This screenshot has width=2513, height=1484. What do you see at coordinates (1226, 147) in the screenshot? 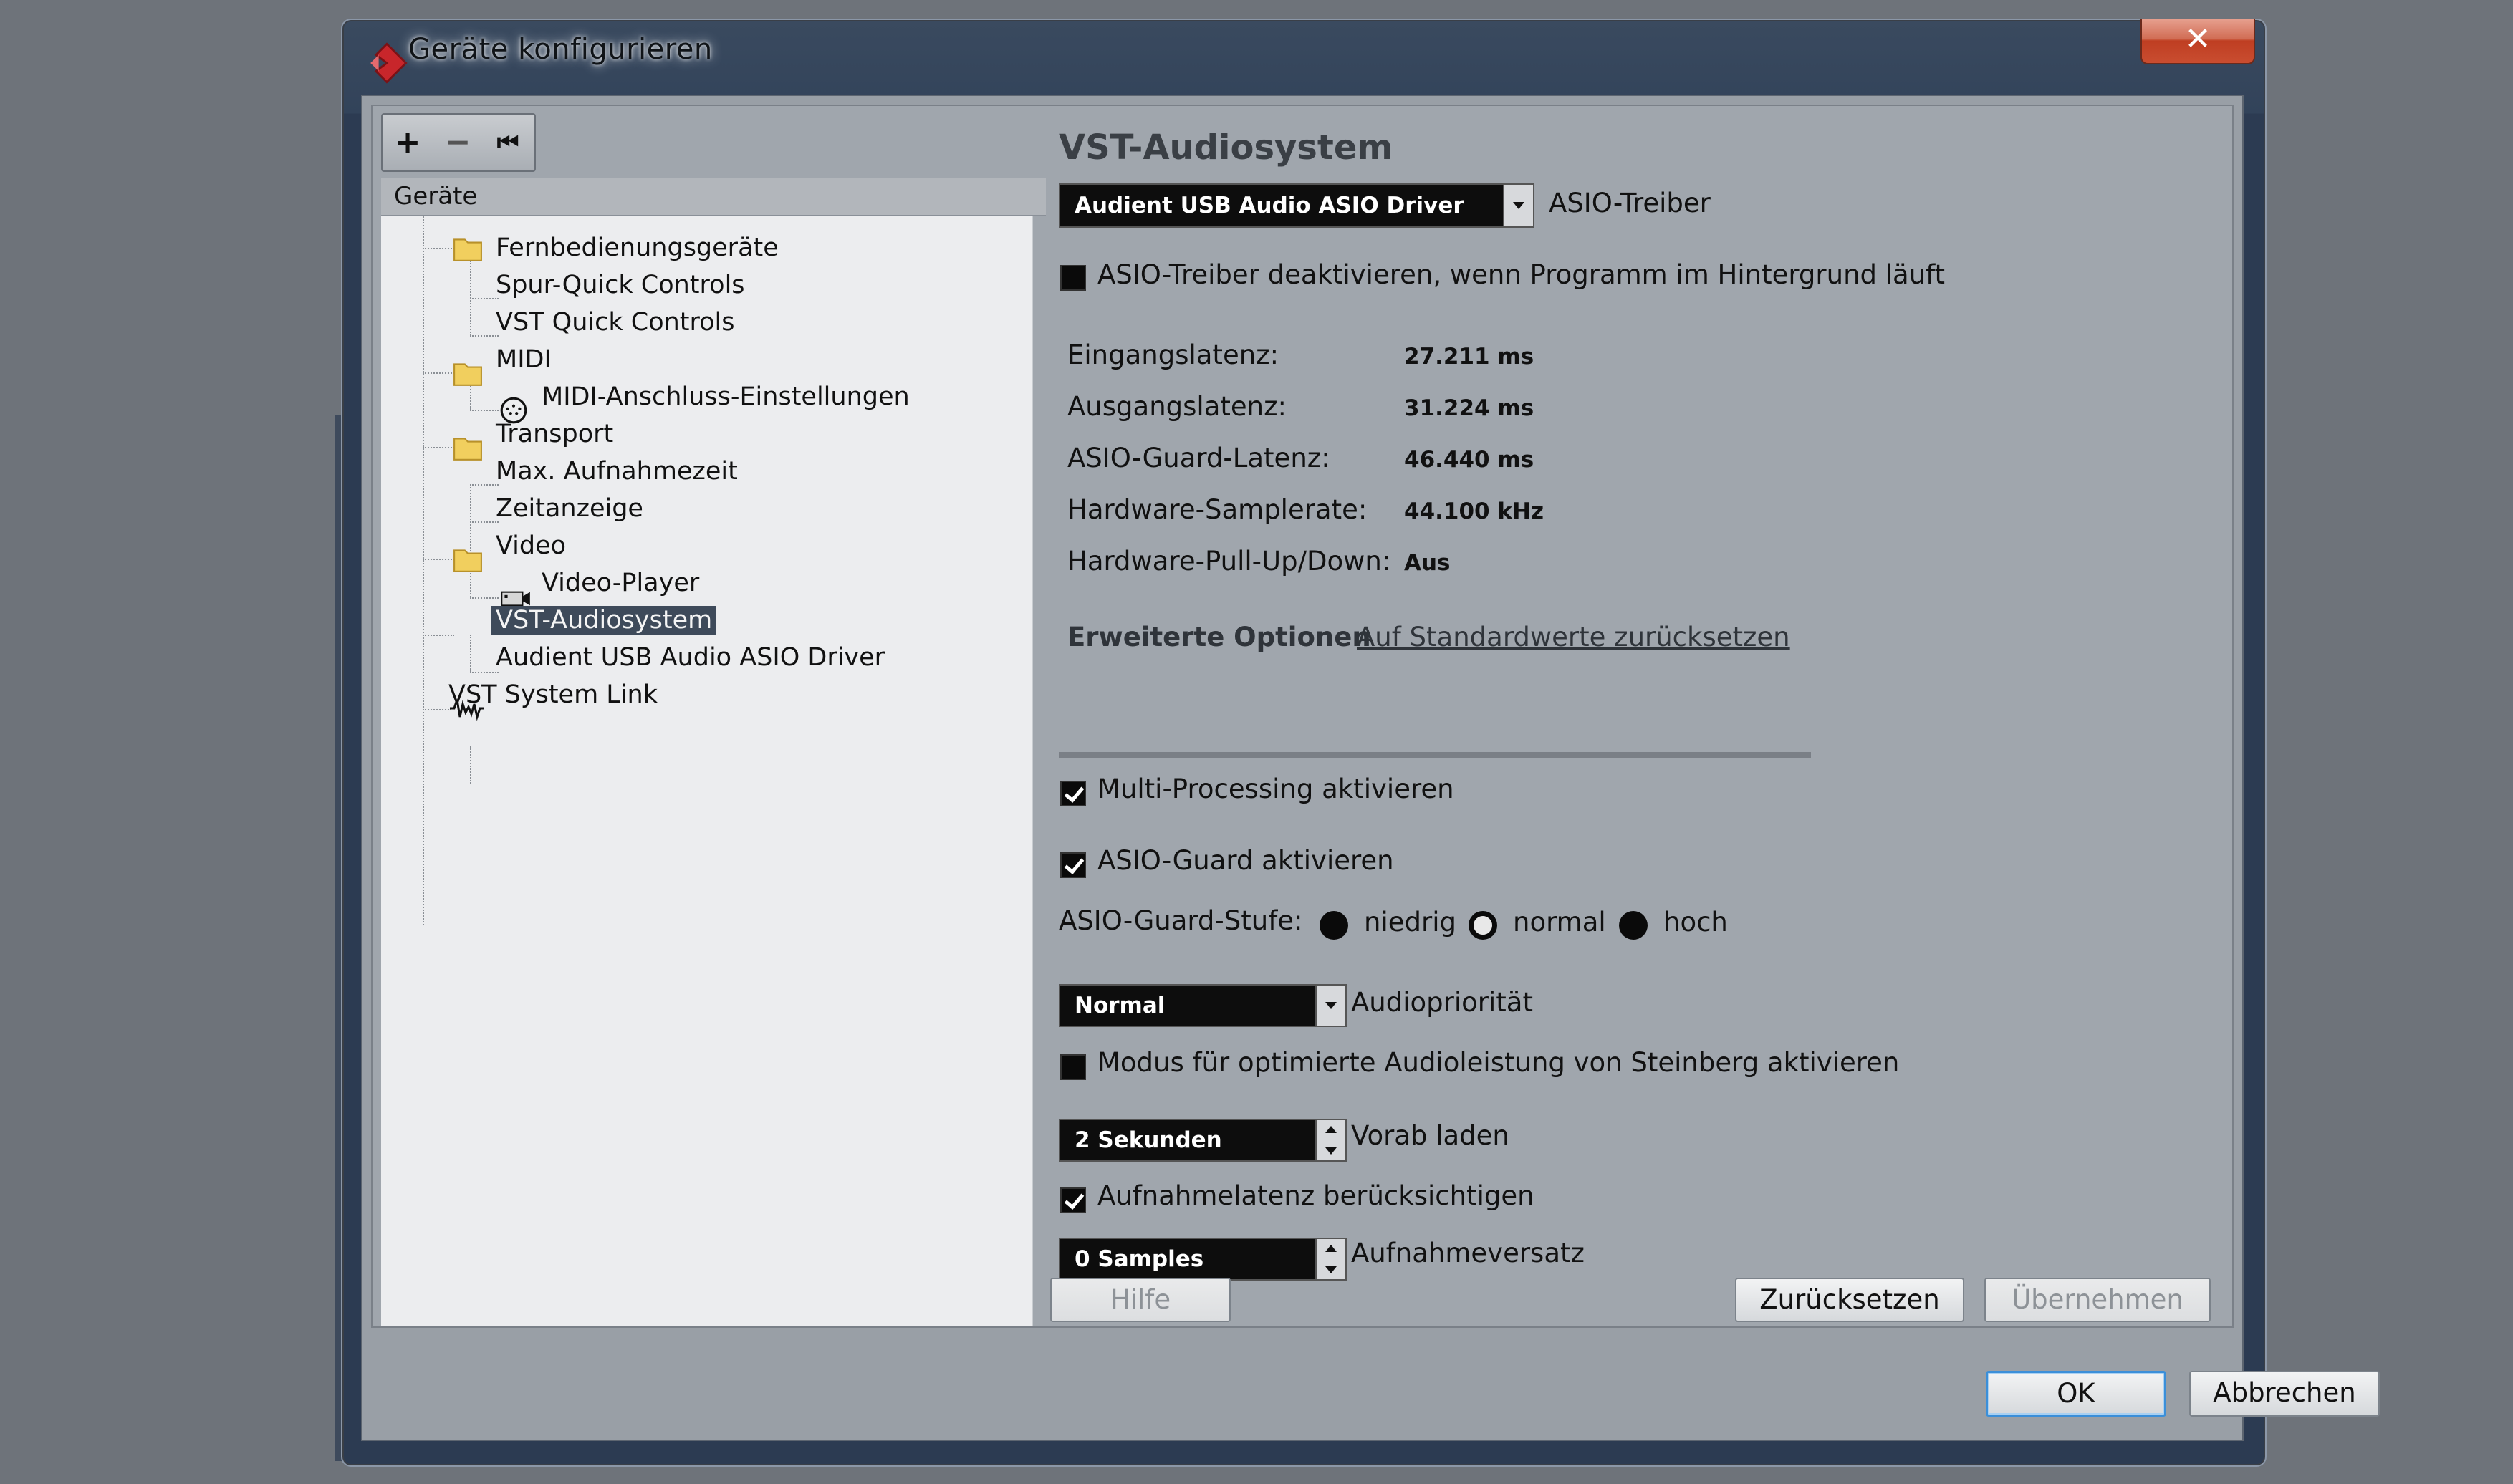
I see `page-title: VST-Audiosystem` at bounding box center [1226, 147].